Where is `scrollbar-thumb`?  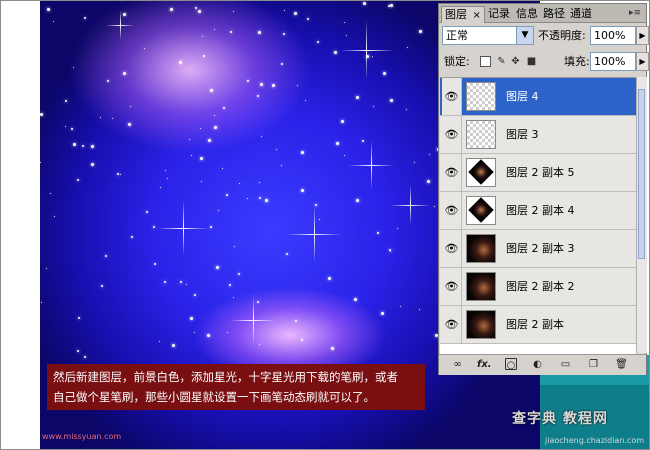
scrollbar-thumb is located at coordinates (641, 174).